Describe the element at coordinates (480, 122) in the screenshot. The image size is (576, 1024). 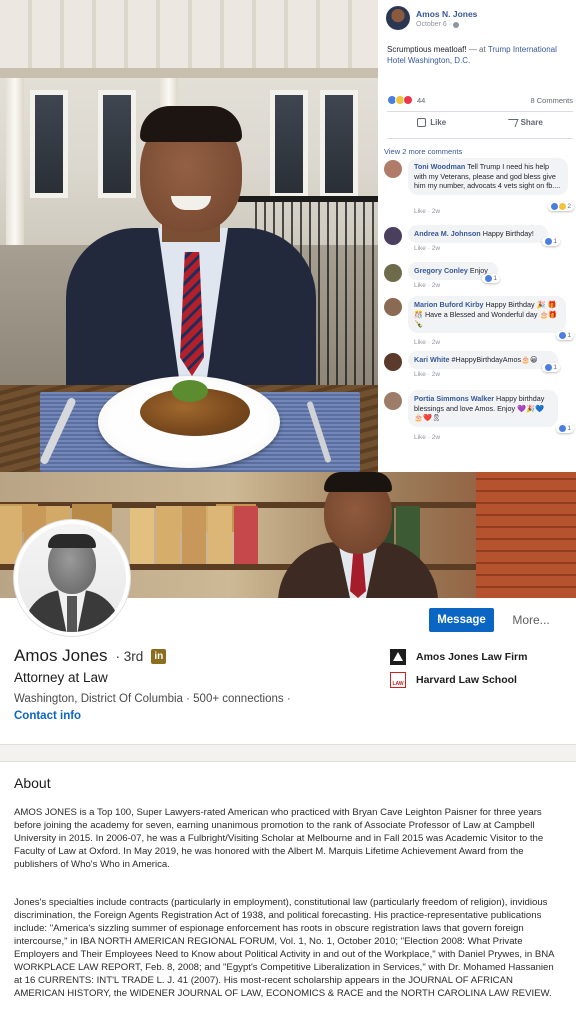
I see `post-actions: Like Share` at that location.